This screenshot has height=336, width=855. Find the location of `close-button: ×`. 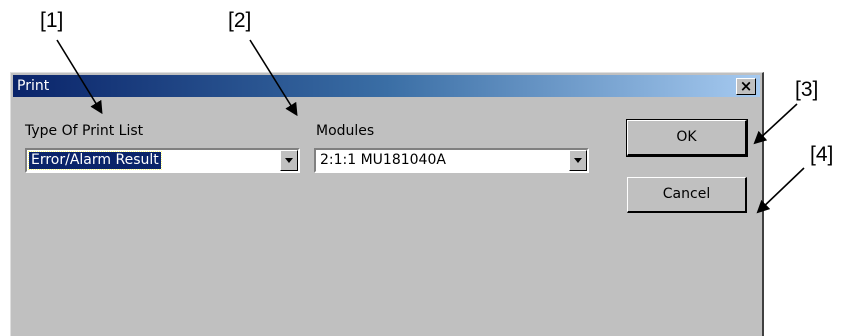

close-button: × is located at coordinates (746, 86).